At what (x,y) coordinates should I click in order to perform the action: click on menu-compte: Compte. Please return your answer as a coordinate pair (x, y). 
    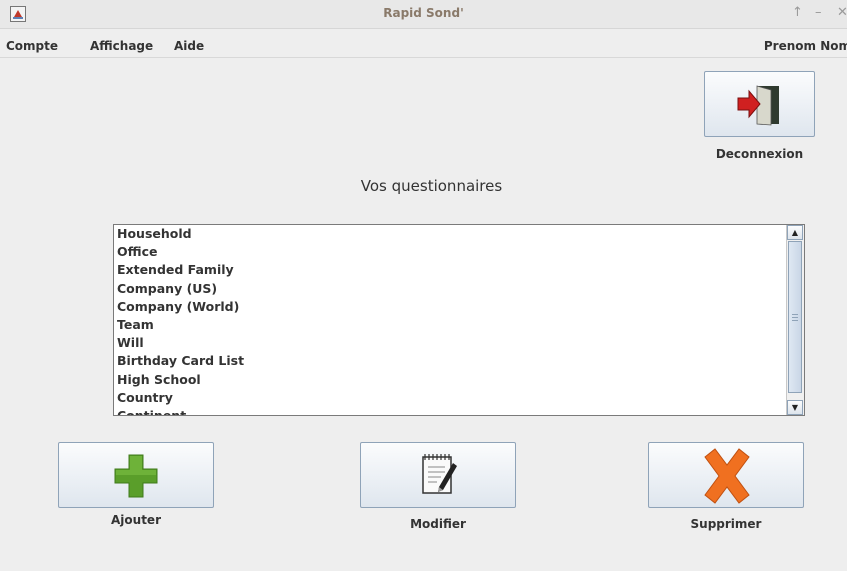
    Looking at the image, I should click on (32, 46).